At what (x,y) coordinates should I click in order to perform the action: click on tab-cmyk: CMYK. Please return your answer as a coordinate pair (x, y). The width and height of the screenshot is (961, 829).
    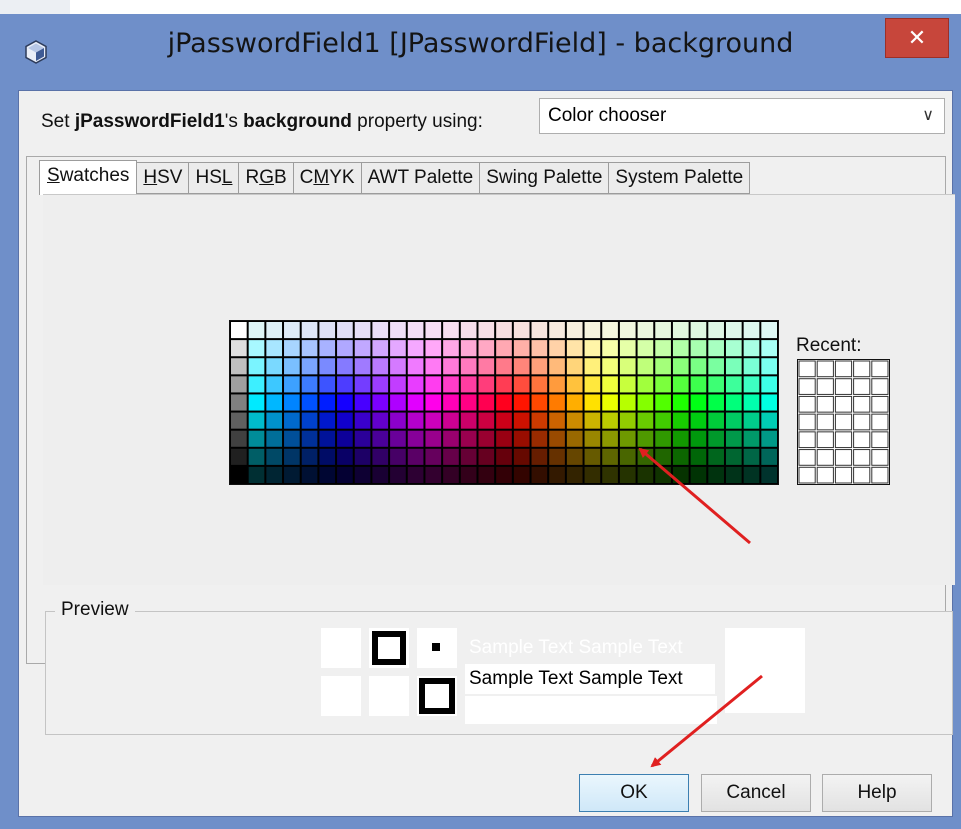
    Looking at the image, I should click on (327, 178).